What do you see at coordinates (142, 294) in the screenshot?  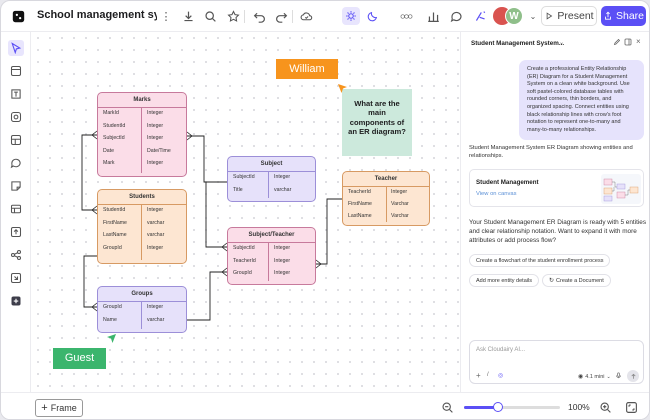 I see `entity-title: Groups` at bounding box center [142, 294].